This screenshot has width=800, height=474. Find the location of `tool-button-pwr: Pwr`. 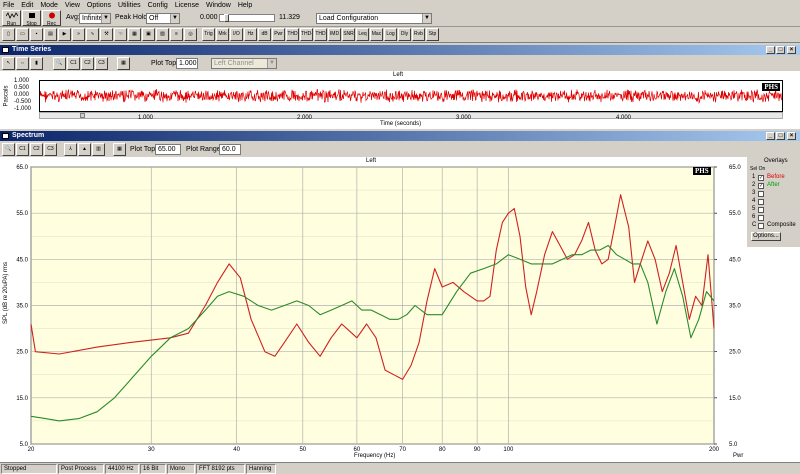

tool-button-pwr: Pwr is located at coordinates (278, 34).